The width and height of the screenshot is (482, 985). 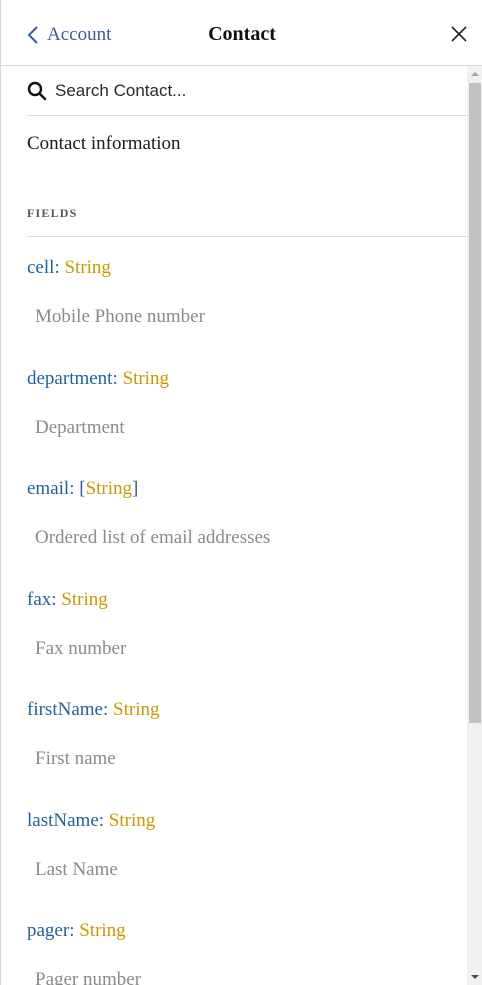 What do you see at coordinates (242, 600) in the screenshot?
I see `field-signature: fax: String` at bounding box center [242, 600].